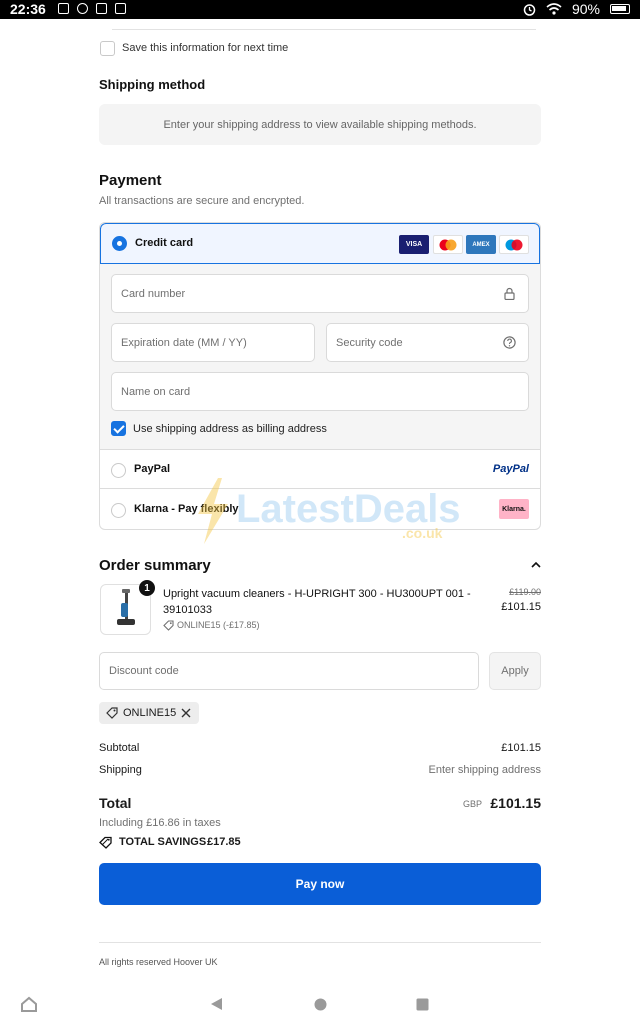 This screenshot has height=1024, width=640. I want to click on total-value: £101.15, so click(515, 803).